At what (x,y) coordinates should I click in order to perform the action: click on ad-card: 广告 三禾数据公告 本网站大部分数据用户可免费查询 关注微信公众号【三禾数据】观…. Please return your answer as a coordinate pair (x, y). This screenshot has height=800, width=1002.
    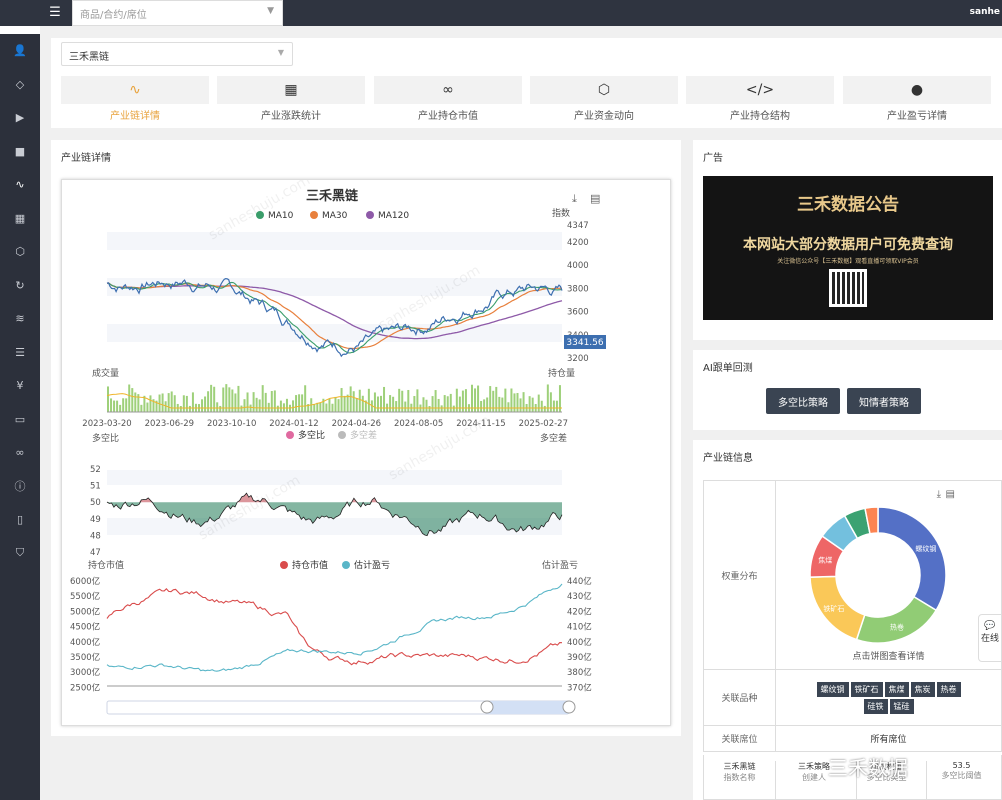
    Looking at the image, I should click on (847, 240).